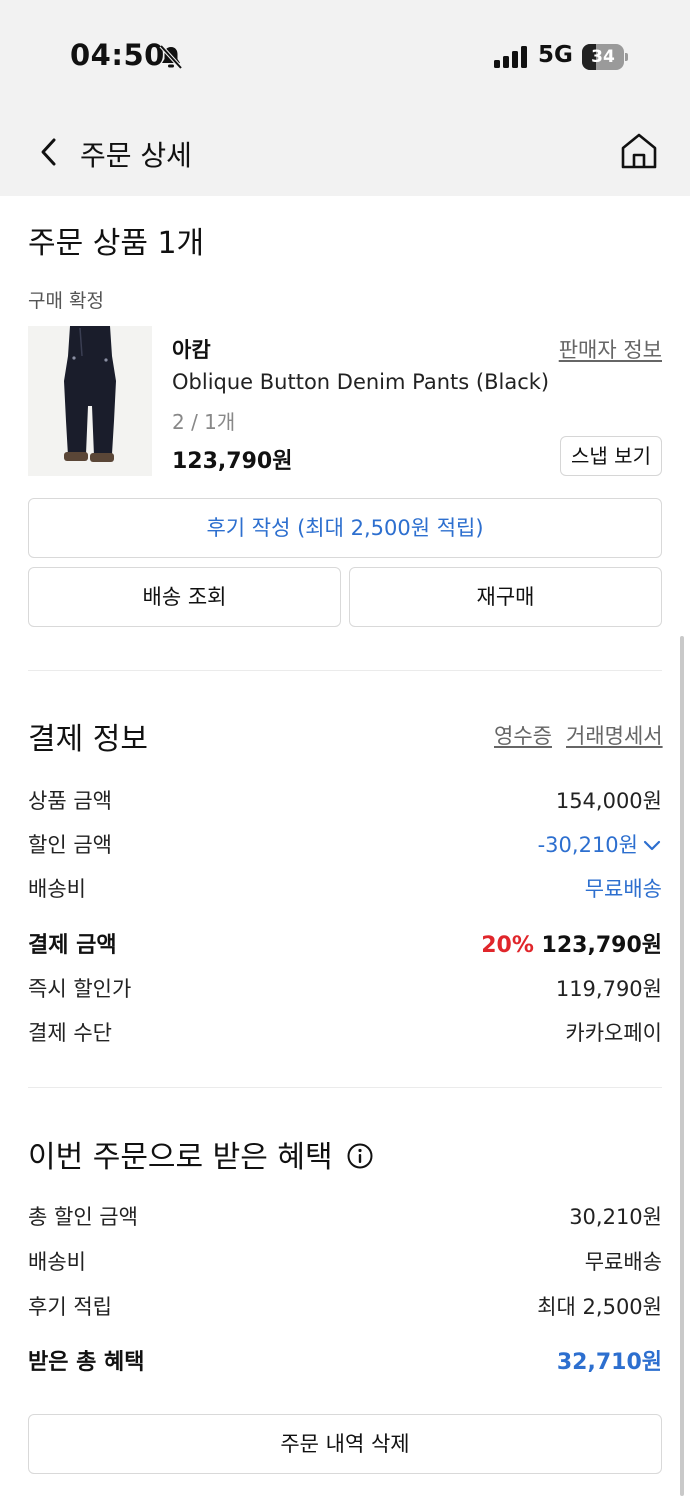  What do you see at coordinates (66, 301) in the screenshot?
I see `order-status: 구매 확정` at bounding box center [66, 301].